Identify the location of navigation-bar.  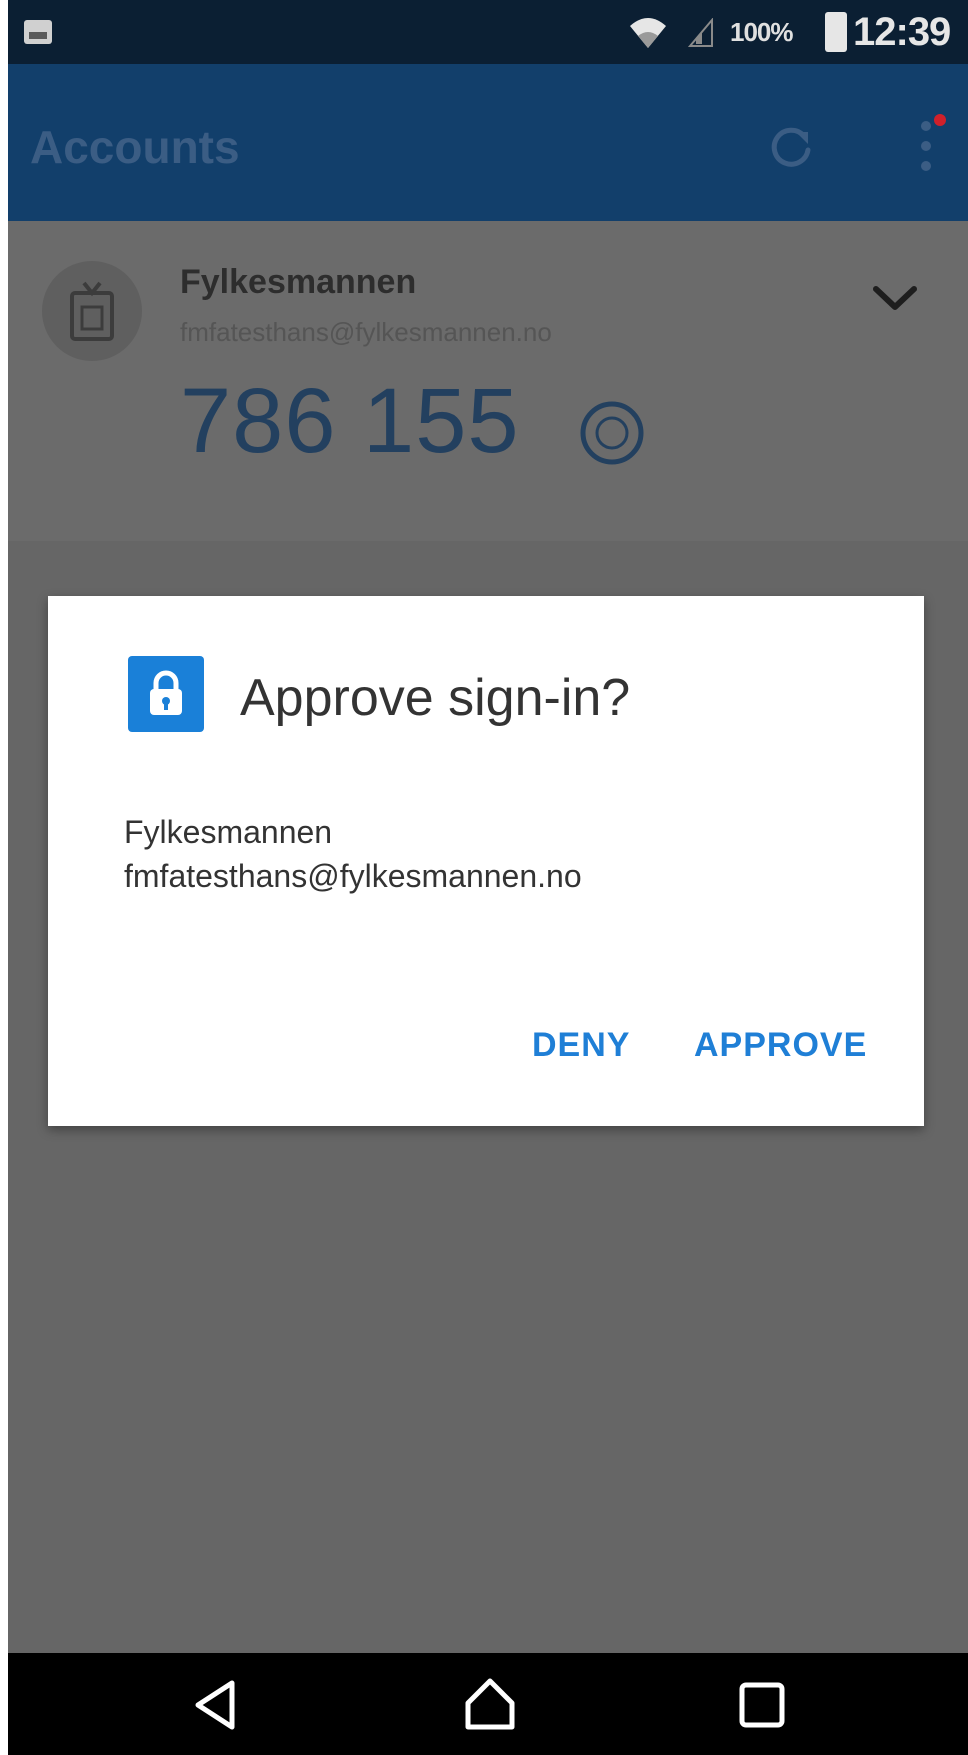
(488, 1704).